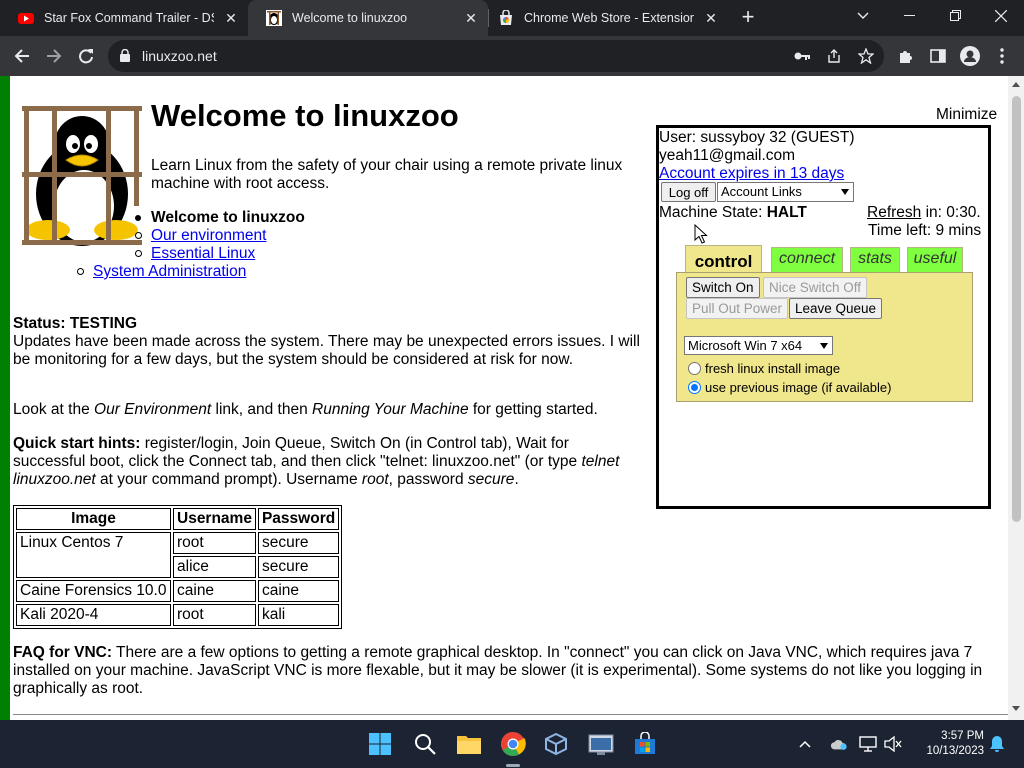 Image resolution: width=1024 pixels, height=768 pixels. Describe the element at coordinates (491, 479) in the screenshot. I see `hints-password: secure` at that location.